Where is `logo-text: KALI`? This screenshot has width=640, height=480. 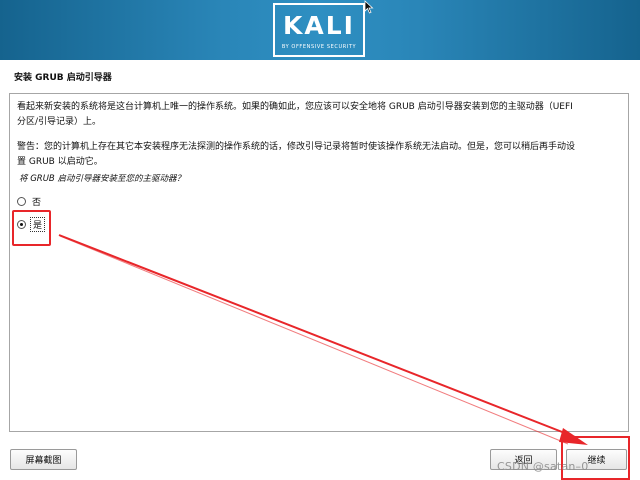 logo-text: KALI is located at coordinates (319, 25).